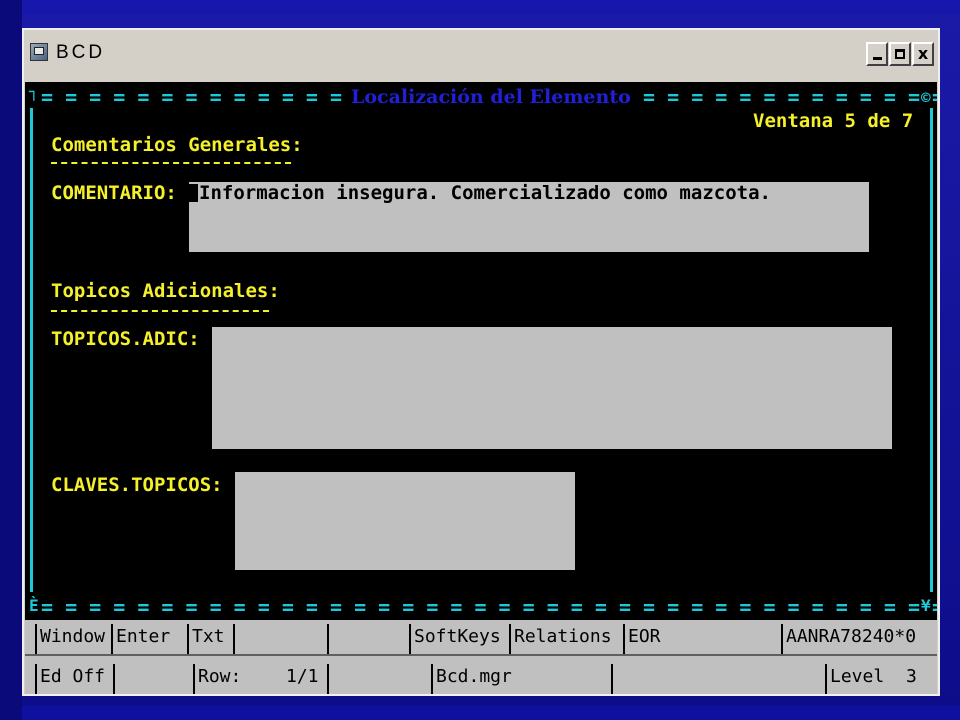 The height and width of the screenshot is (720, 960). Describe the element at coordinates (405, 521) in the screenshot. I see `keys-field` at that location.